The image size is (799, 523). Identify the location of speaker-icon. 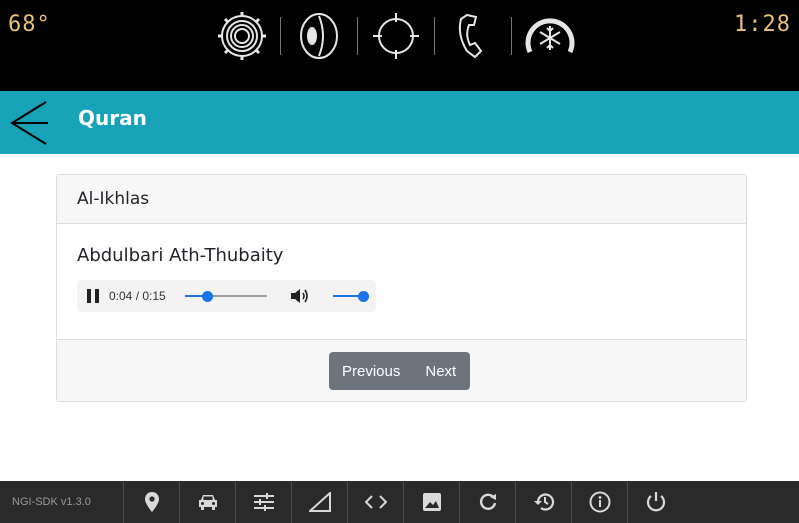
(319, 36).